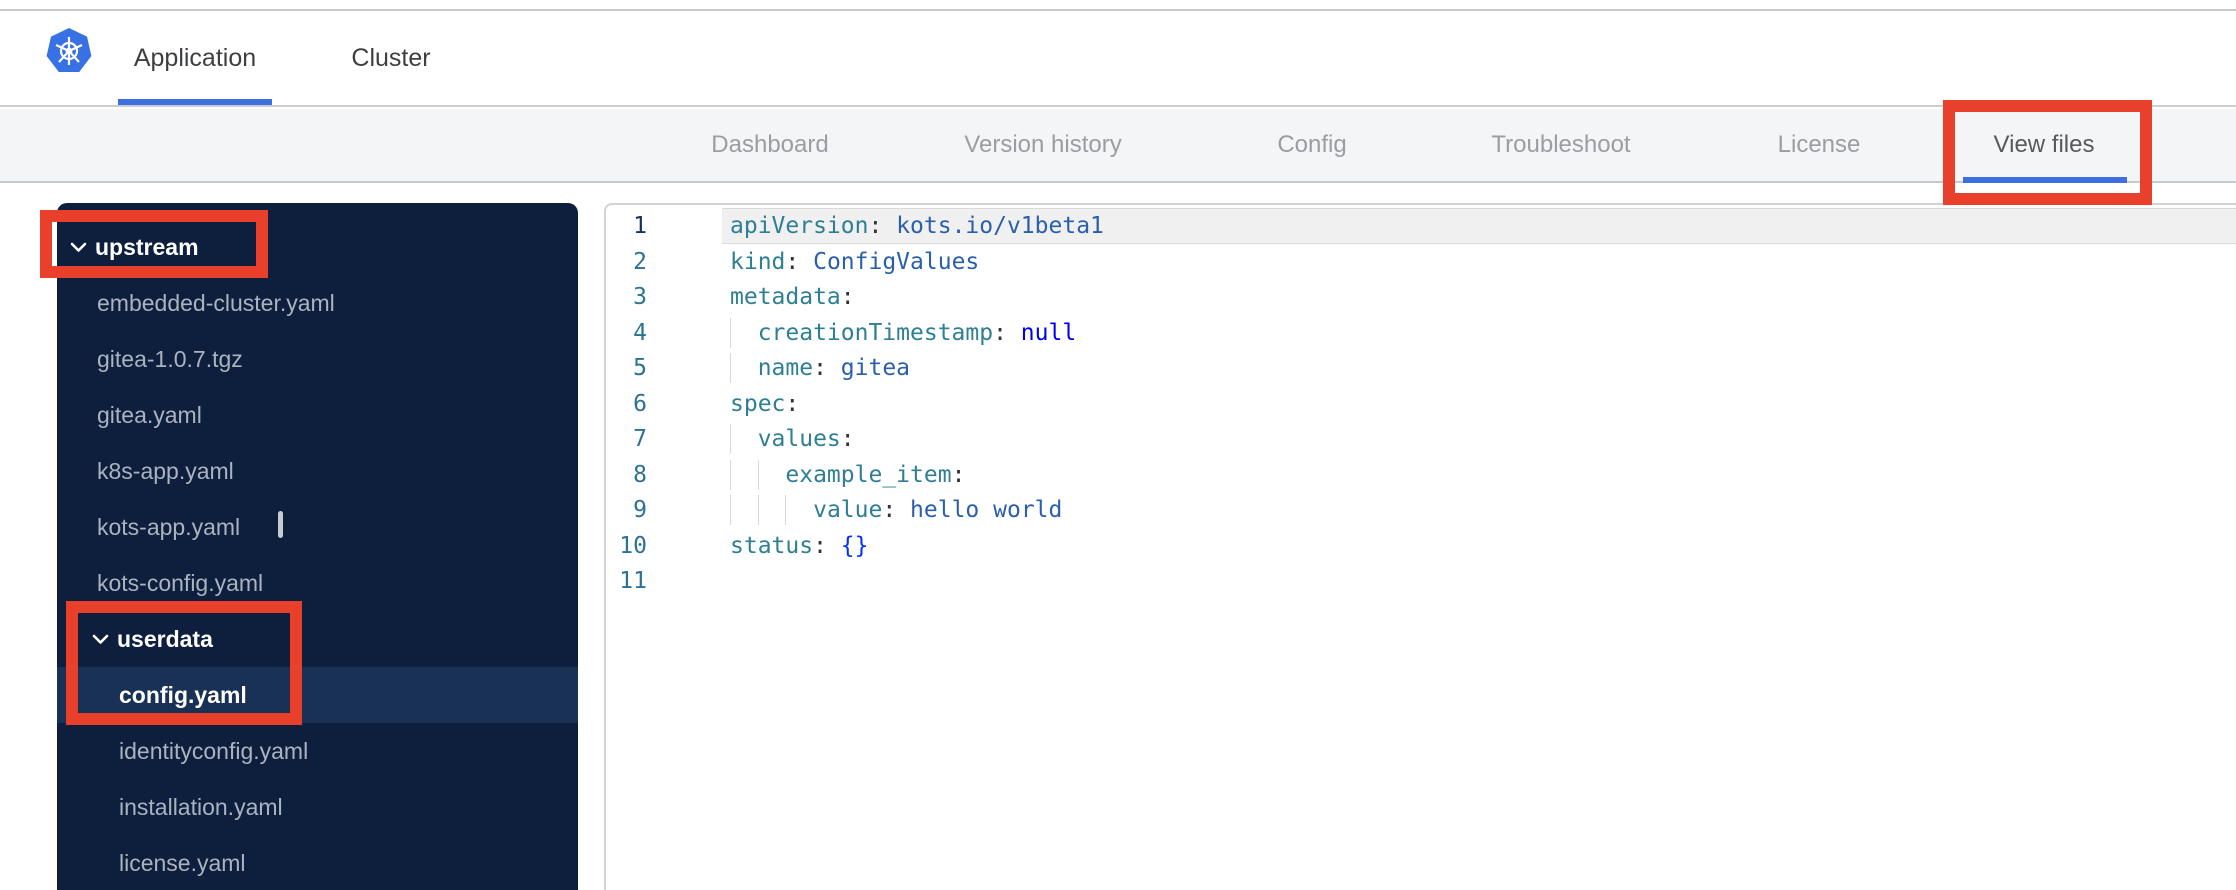 The image size is (2236, 890). I want to click on tree-item-label: upstream, so click(147, 246).